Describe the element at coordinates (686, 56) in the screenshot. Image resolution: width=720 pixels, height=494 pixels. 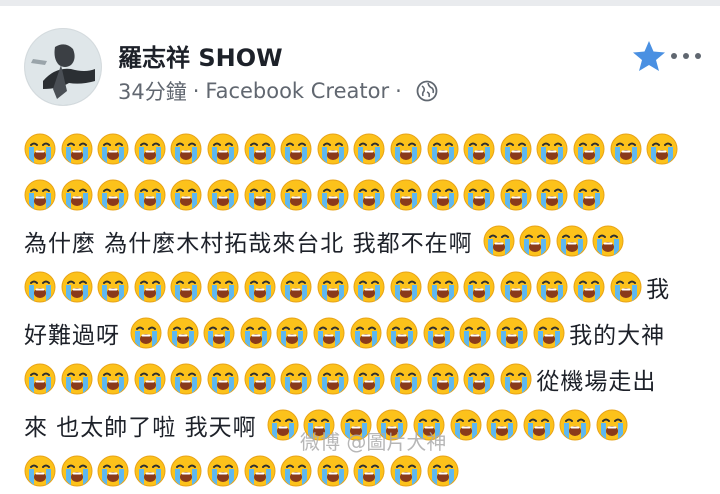
I see `more-options-icon` at that location.